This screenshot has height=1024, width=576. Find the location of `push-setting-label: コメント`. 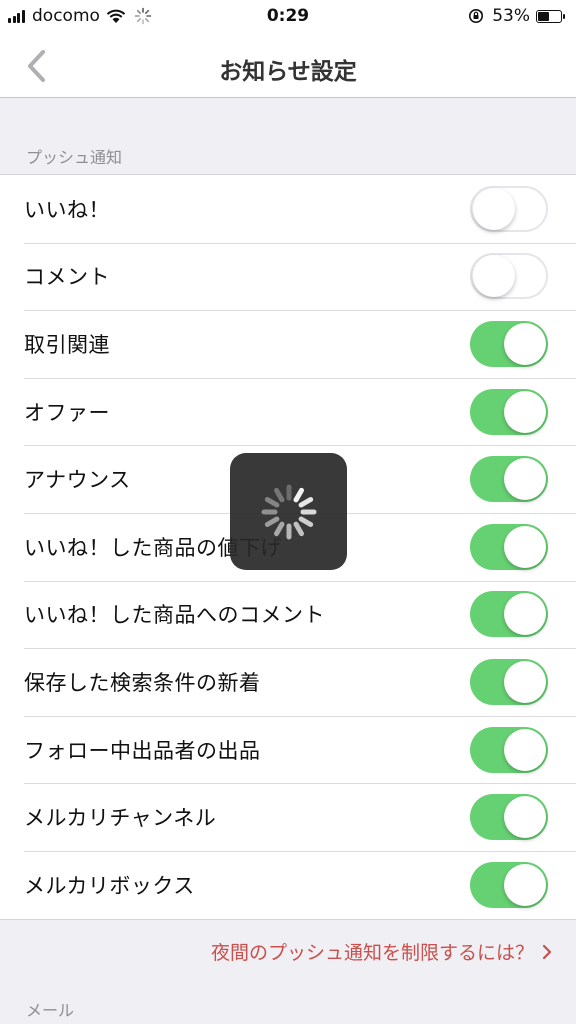

push-setting-label: コメント is located at coordinates (67, 277).